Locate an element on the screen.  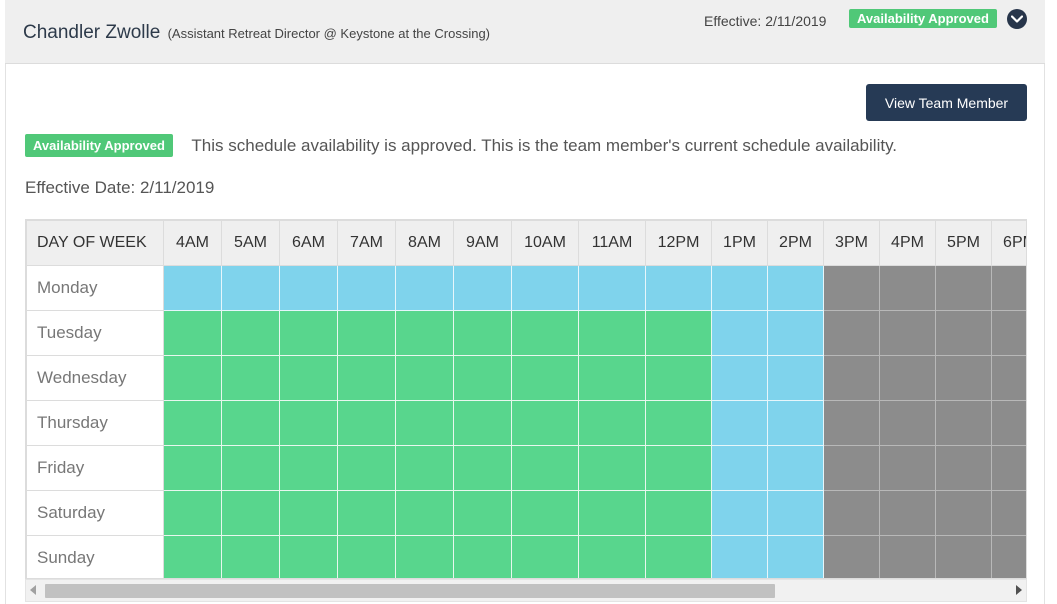
horizontal-scrollbar is located at coordinates (526, 590).